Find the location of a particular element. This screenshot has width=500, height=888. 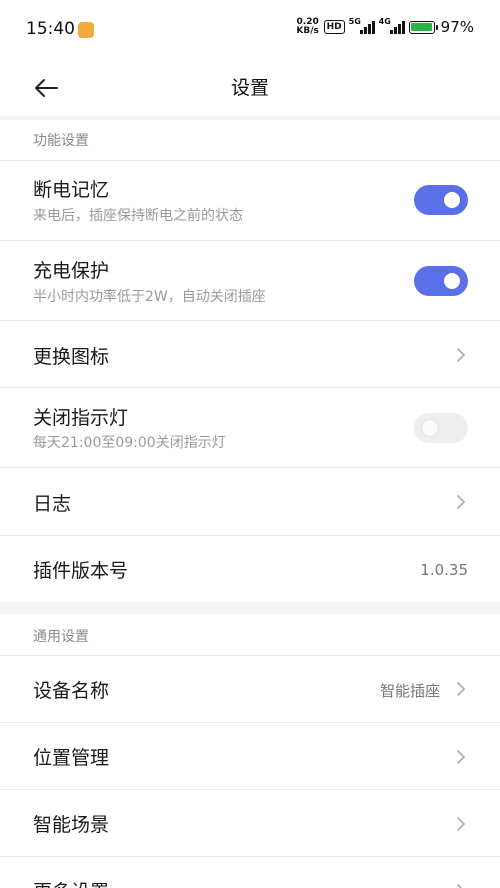

setting-row-device-name: 设备名称 智能插座 is located at coordinates (250, 689).